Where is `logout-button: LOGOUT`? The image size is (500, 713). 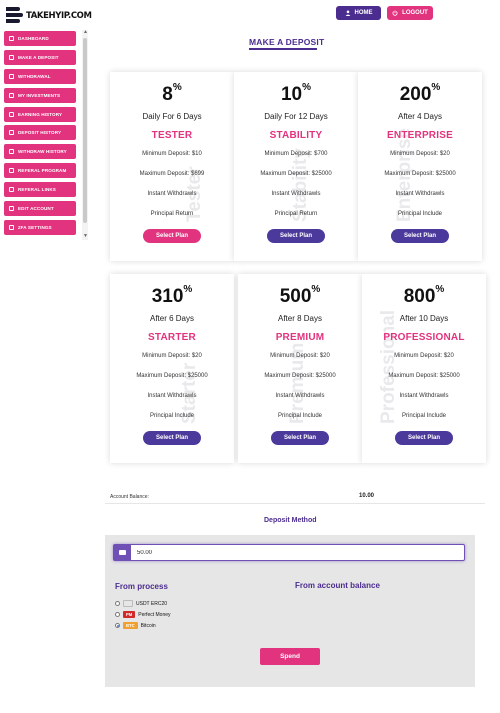
logout-button: LOGOUT is located at coordinates (410, 13).